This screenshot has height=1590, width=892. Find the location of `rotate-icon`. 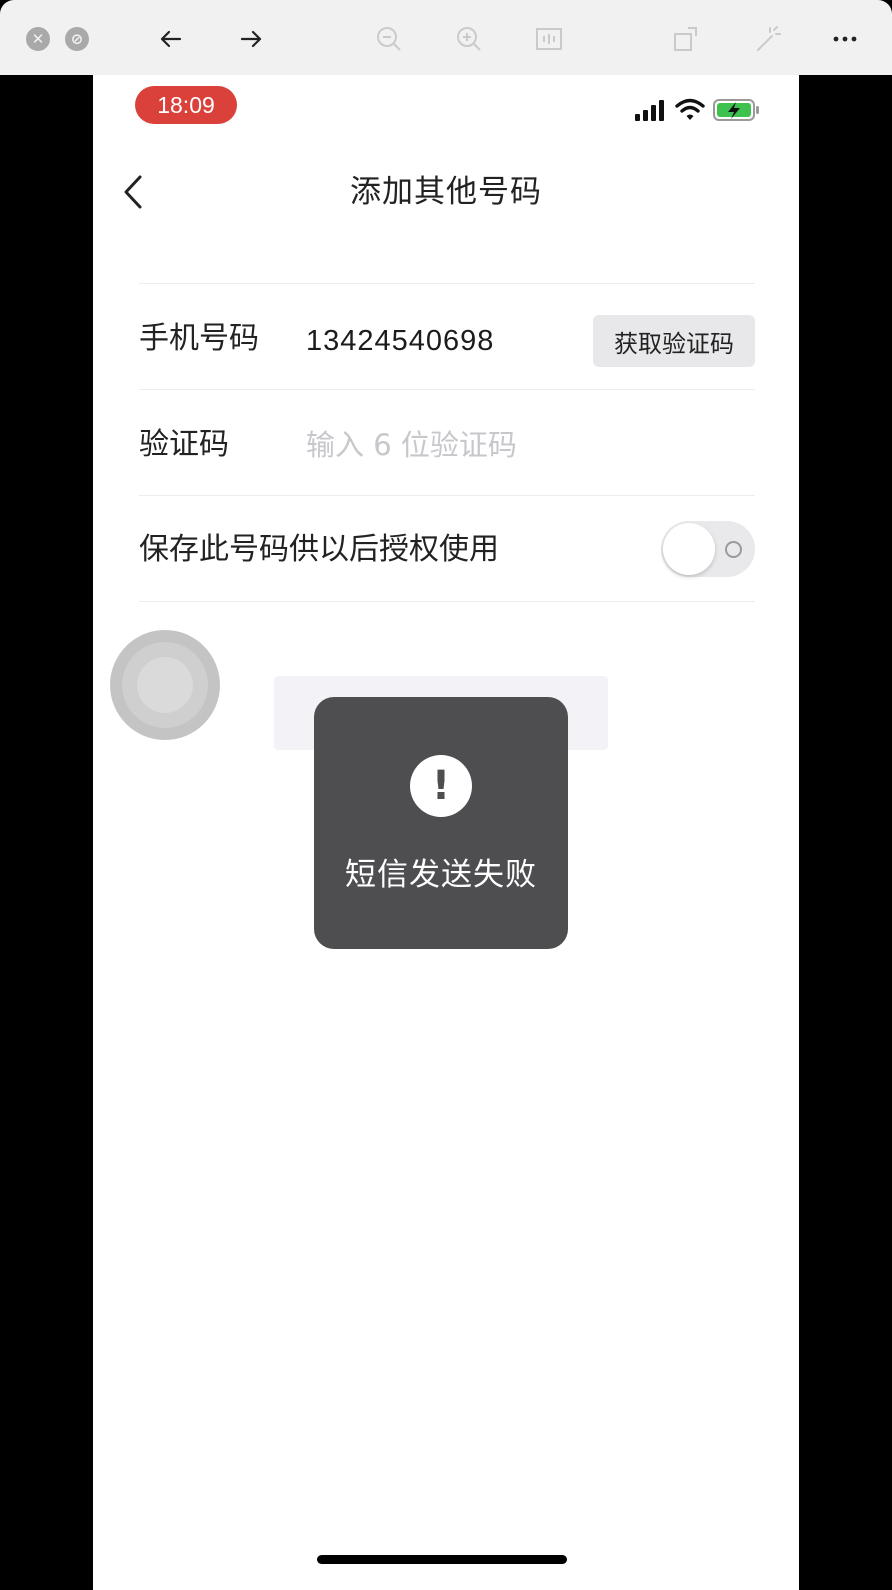

rotate-icon is located at coordinates (687, 39).